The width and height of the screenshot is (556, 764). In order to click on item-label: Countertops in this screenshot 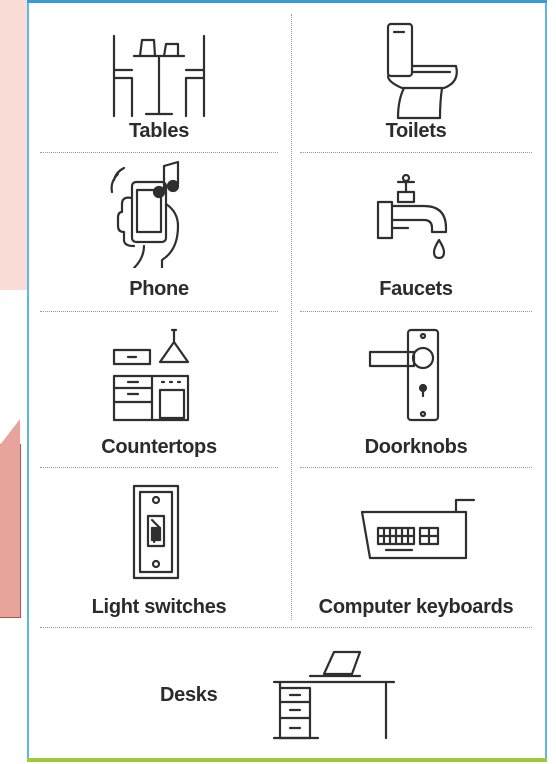, I will do `click(159, 447)`.